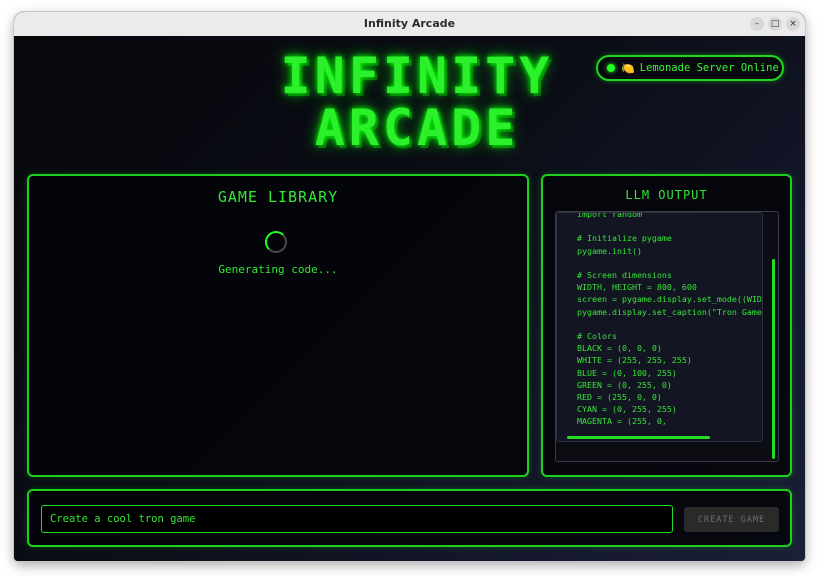  I want to click on arcade-logo: INFINITY ARCADE, so click(417, 102).